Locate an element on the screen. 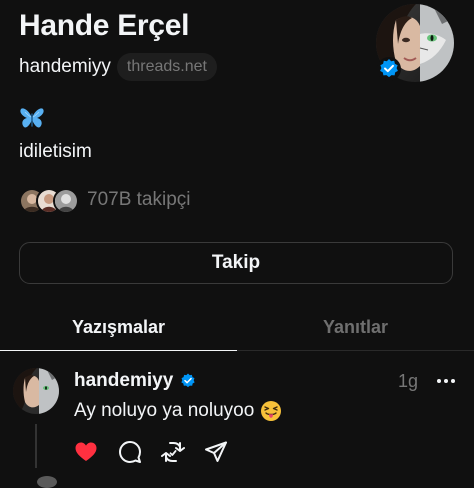 The width and height of the screenshot is (474, 488). post-author-name: handemiyy is located at coordinates (123, 381).